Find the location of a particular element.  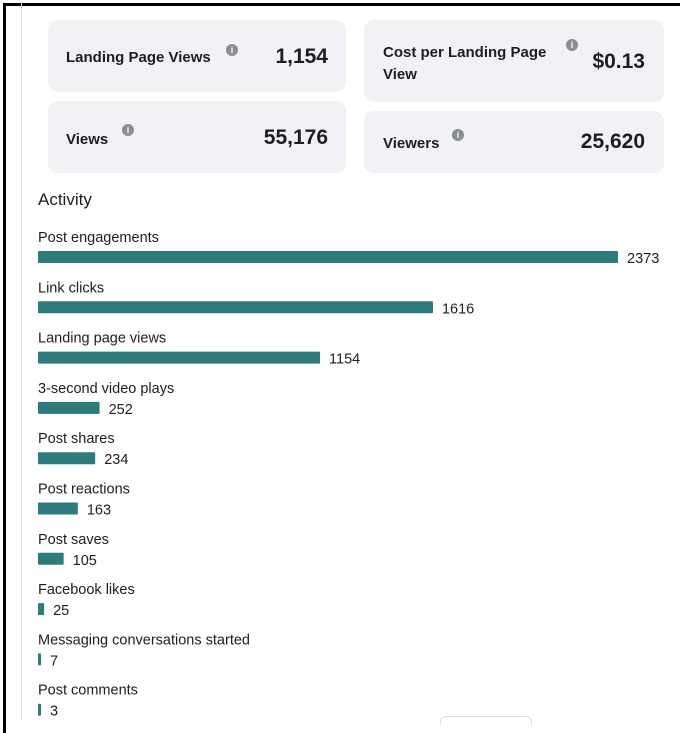

bar-value-label: 163 is located at coordinates (99, 511).